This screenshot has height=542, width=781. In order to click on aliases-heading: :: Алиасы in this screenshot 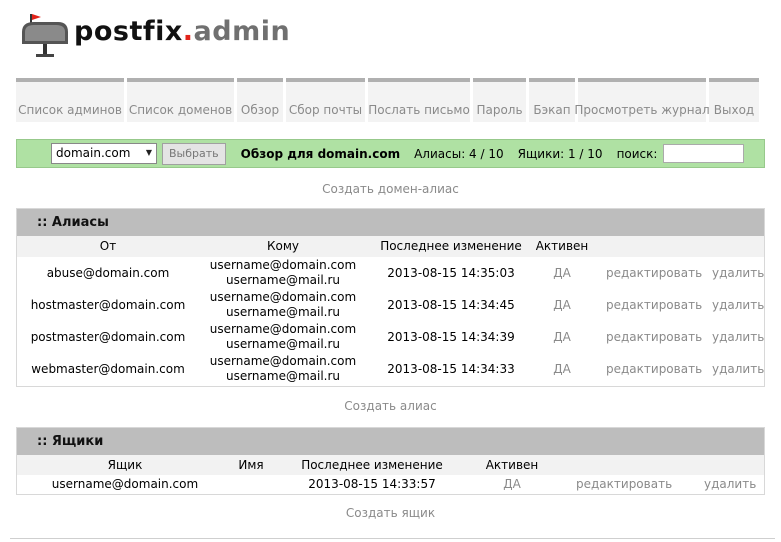, I will do `click(390, 222)`.